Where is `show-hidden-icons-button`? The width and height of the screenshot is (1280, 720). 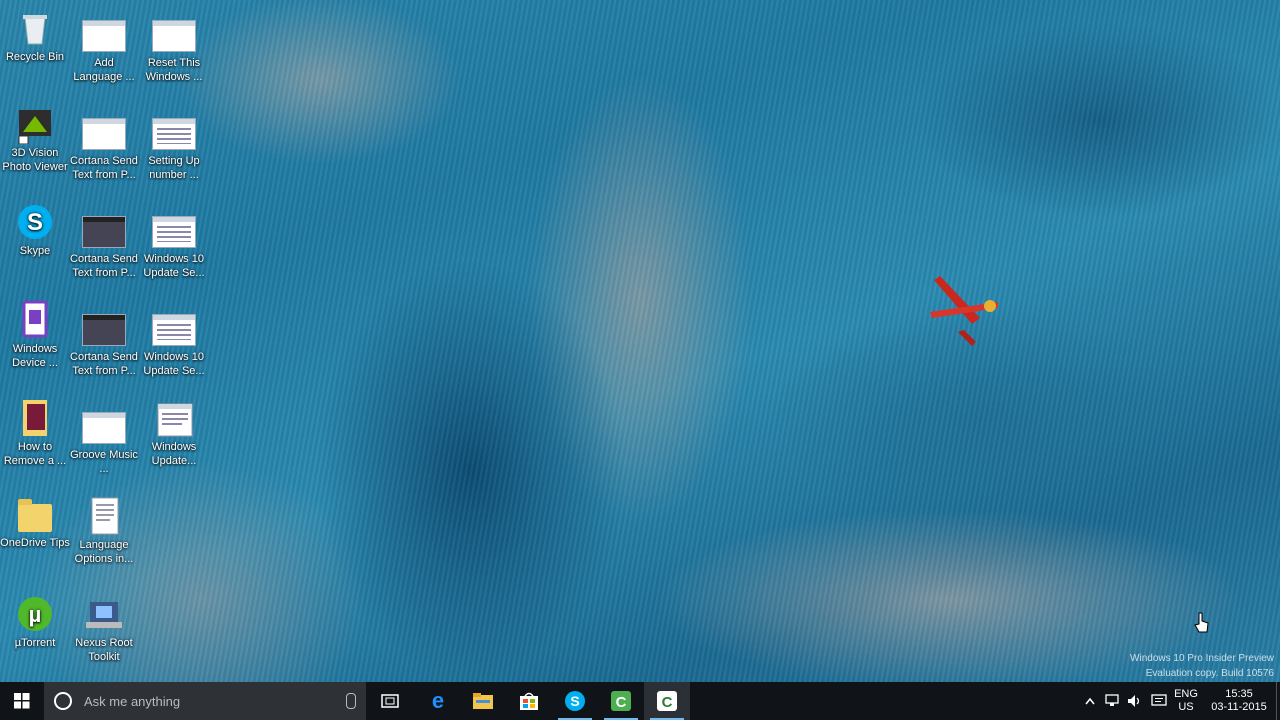
show-hidden-icons-button is located at coordinates (1090, 701).